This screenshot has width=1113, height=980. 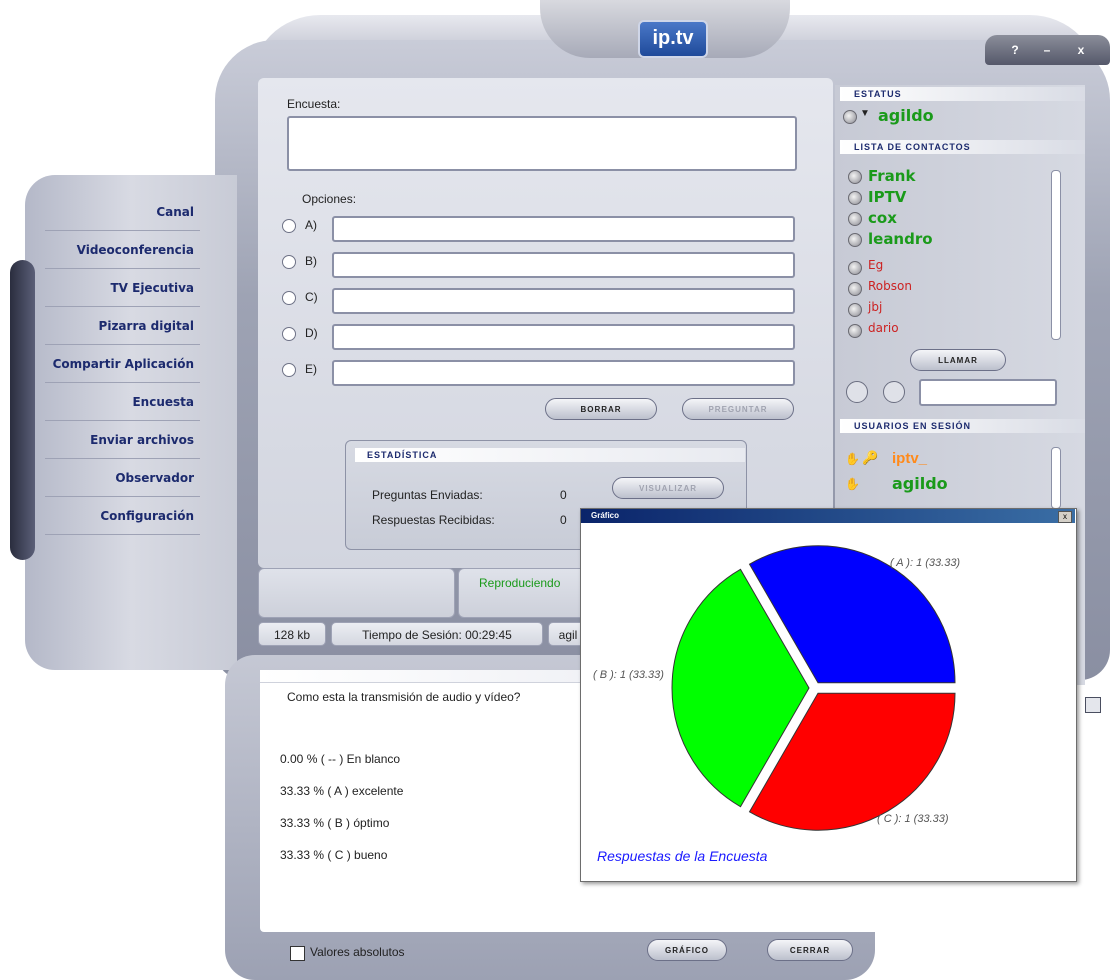 I want to click on received-label: Respuestas Recibidas:, so click(x=433, y=520).